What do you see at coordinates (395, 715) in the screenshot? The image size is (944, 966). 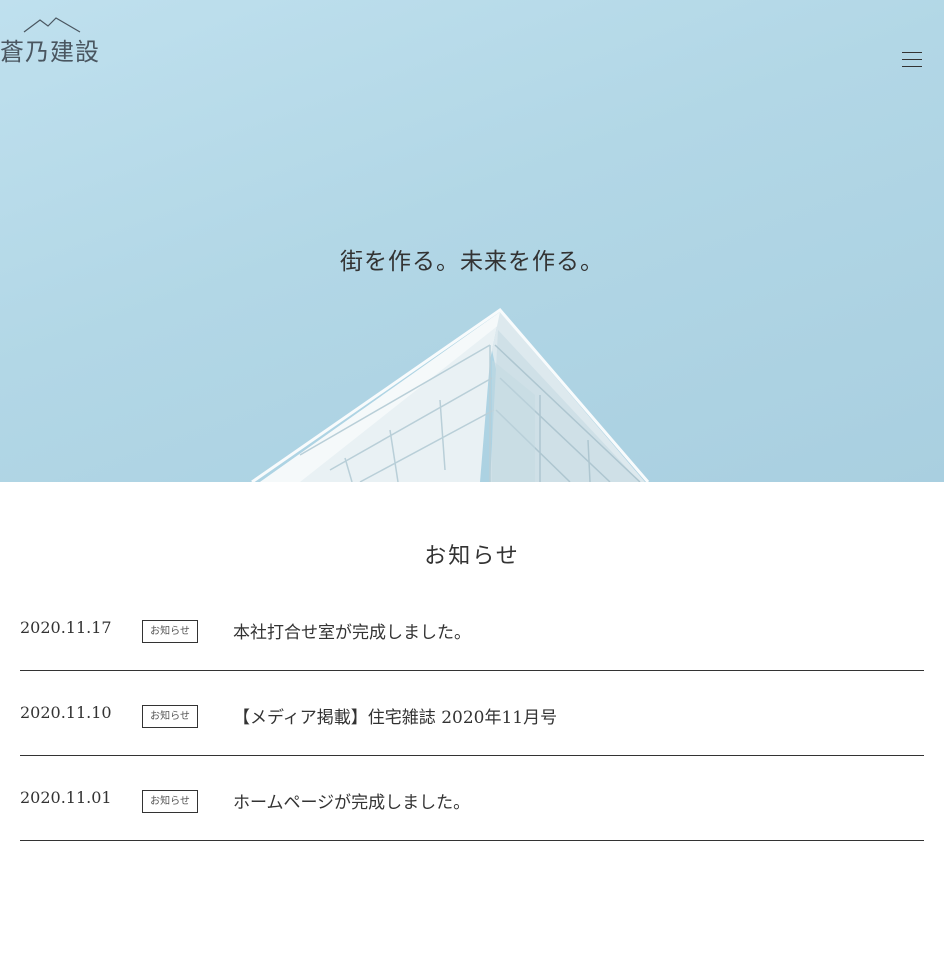 I see `news-title-link: 【メディア掲載】住宅雑誌 2020年11月号` at bounding box center [395, 715].